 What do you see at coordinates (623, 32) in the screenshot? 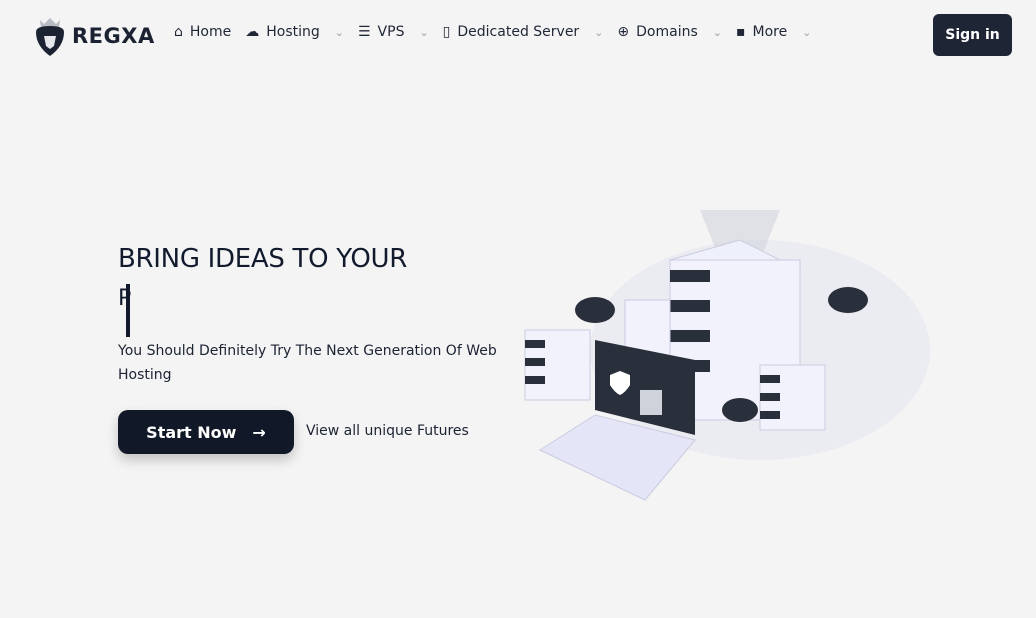
I see `globe-icon: ⊕` at bounding box center [623, 32].